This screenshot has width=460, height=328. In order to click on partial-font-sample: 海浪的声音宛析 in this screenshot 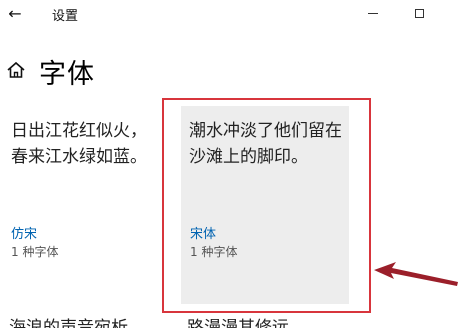, I will do `click(68, 323)`.